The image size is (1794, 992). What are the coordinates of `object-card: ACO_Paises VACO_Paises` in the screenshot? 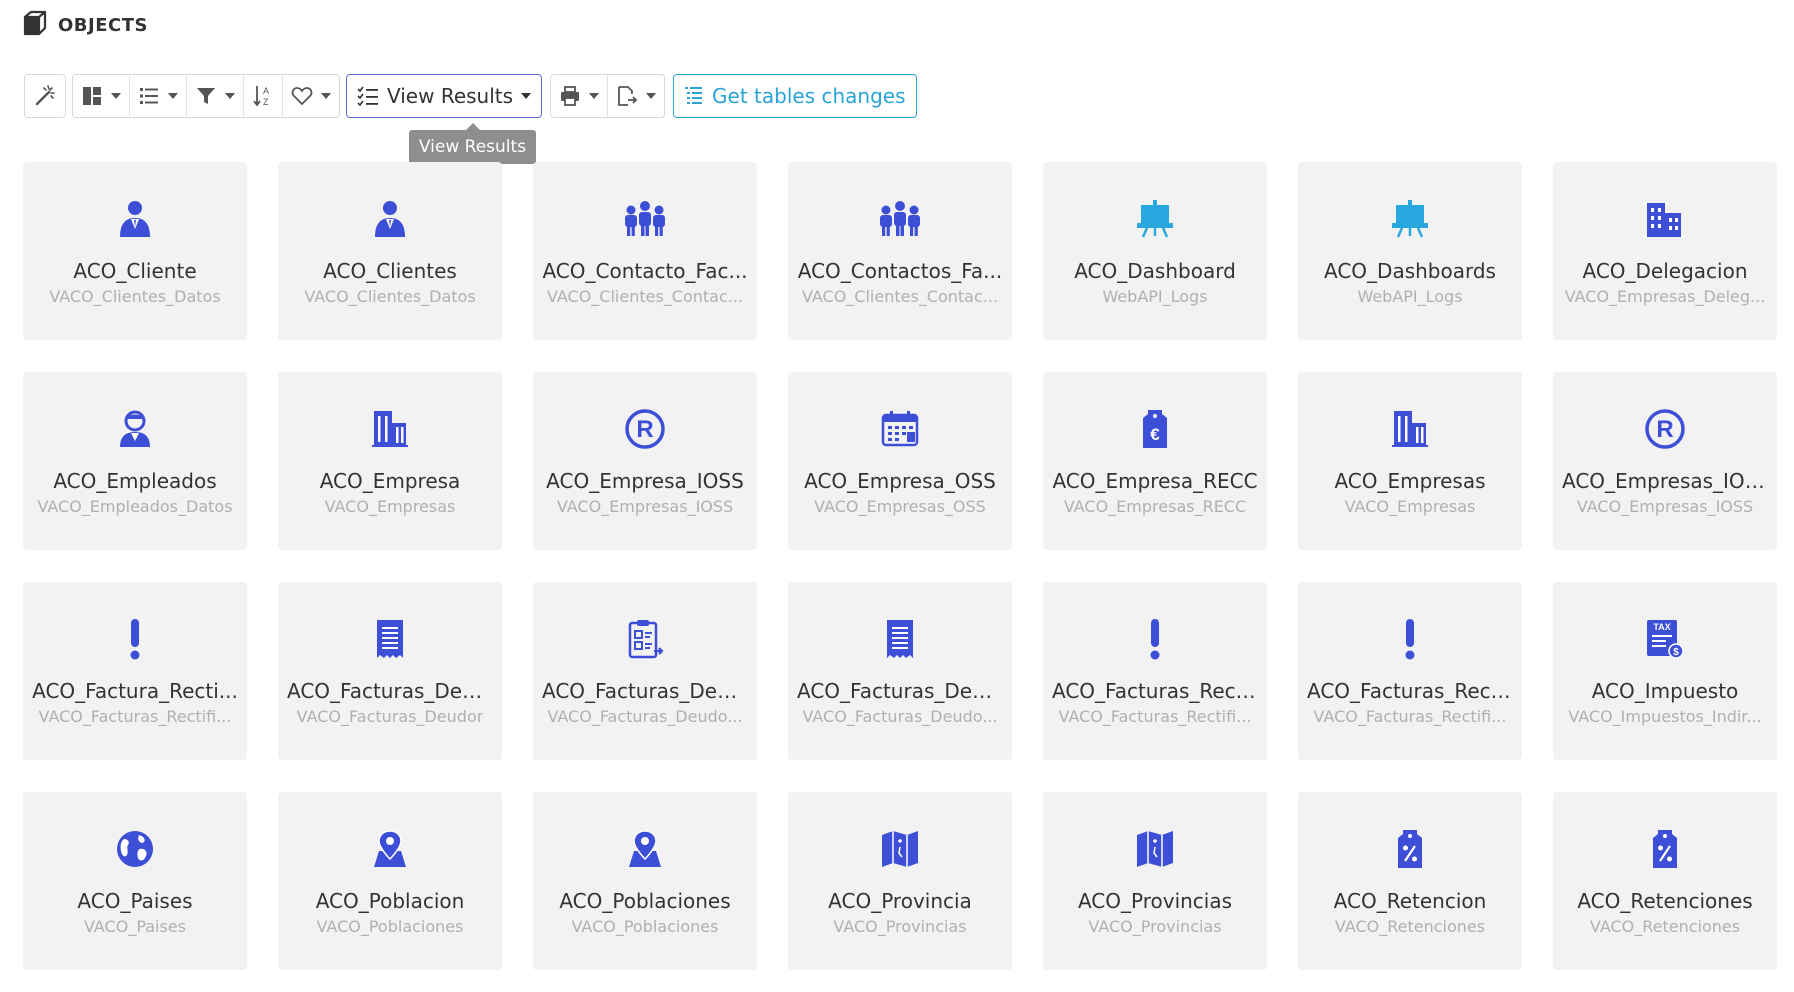 It's located at (135, 881).